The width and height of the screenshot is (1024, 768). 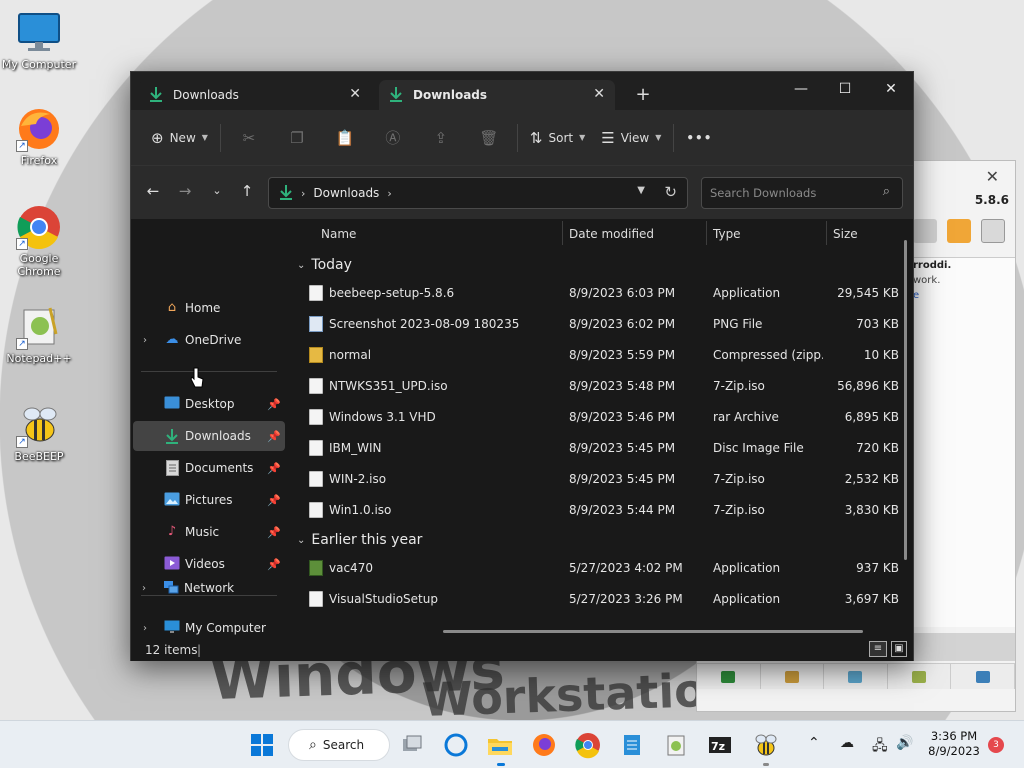 I want to click on 7zip-taskbar-icon: 7z, so click(x=720, y=745).